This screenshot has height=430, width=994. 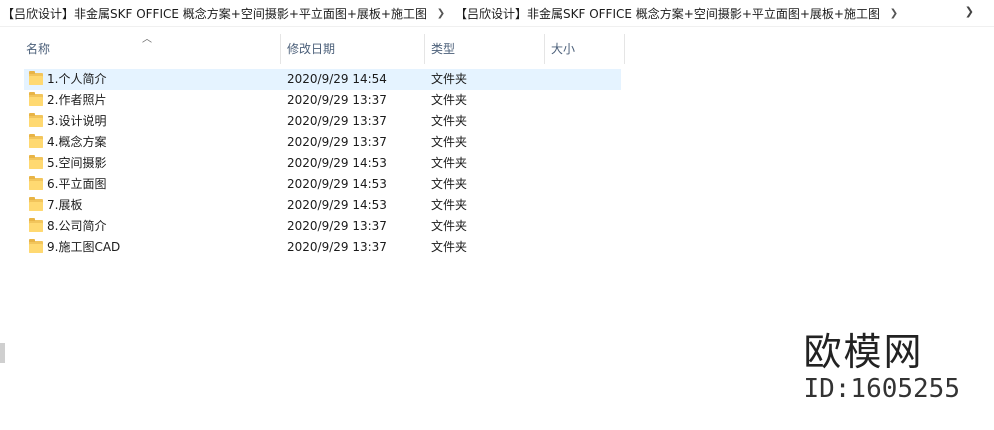 I want to click on file-name: 4.概念方案, so click(x=77, y=142).